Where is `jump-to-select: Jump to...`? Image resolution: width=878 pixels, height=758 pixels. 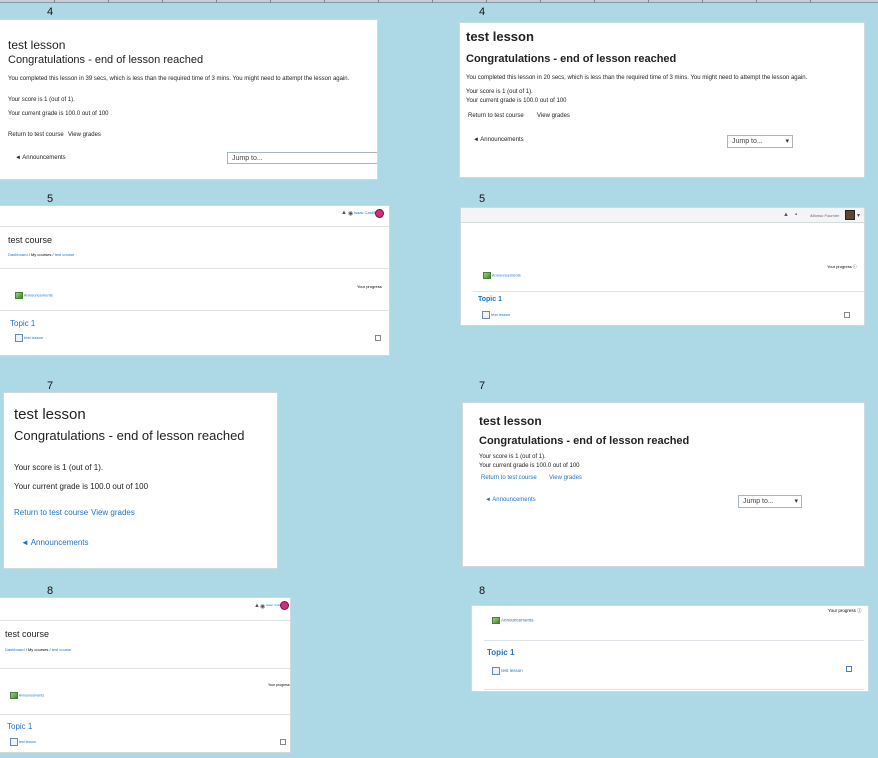 jump-to-select: Jump to... is located at coordinates (302, 158).